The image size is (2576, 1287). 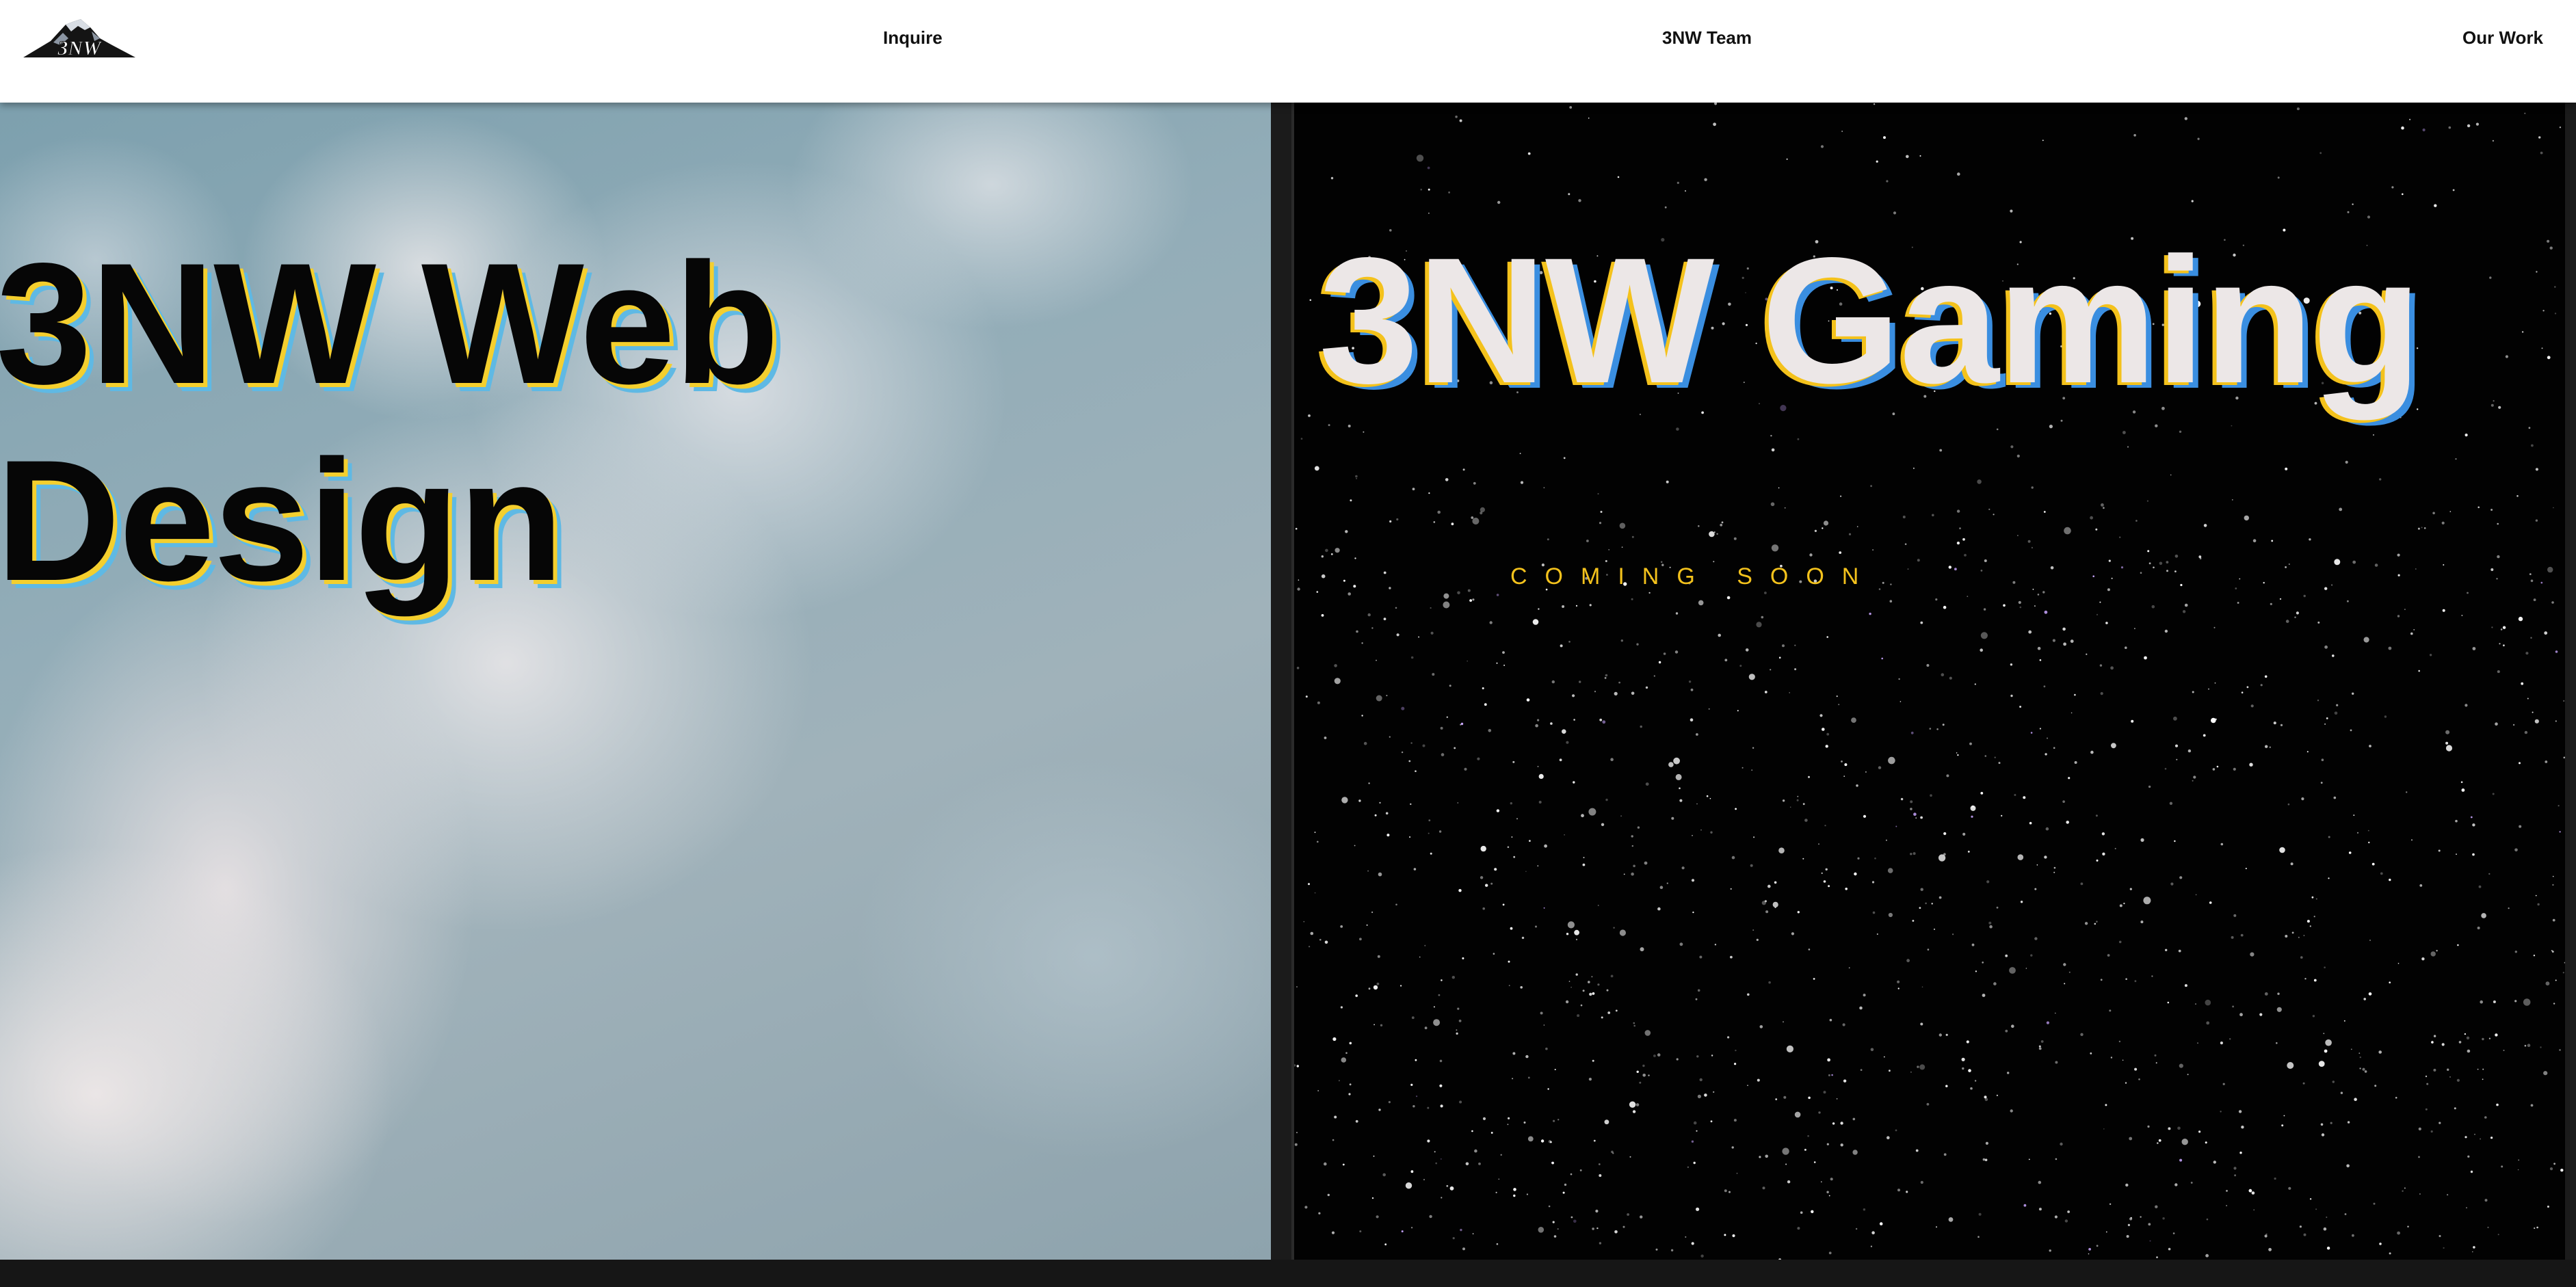 I want to click on nav-our-work-link: Our Work, so click(x=2502, y=38).